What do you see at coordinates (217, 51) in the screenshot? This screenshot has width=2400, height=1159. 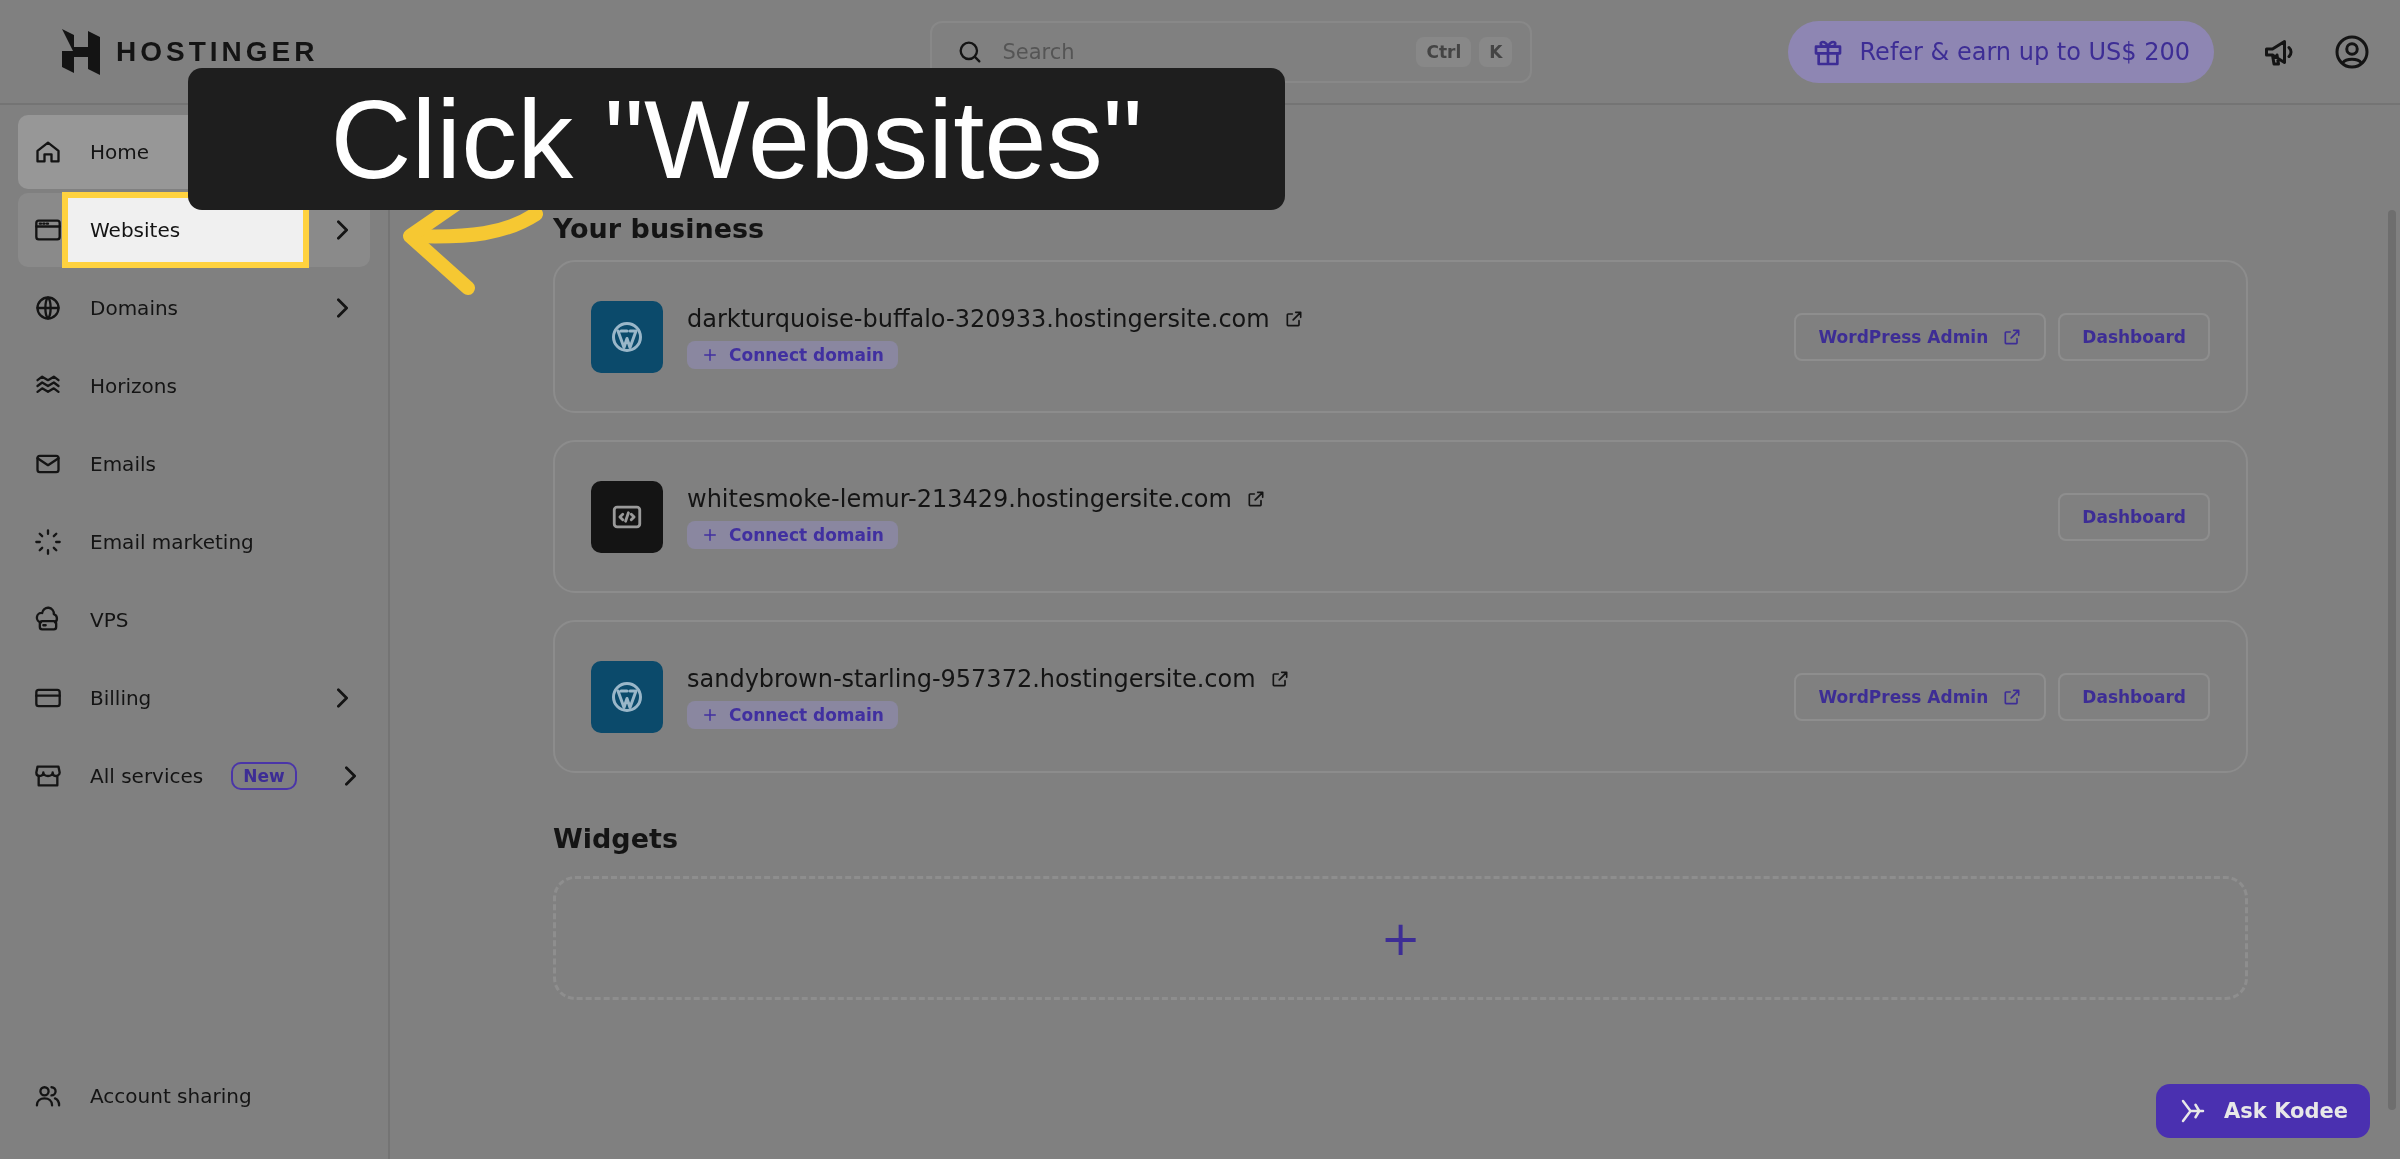 I see `logo-text: HOSTINGER` at bounding box center [217, 51].